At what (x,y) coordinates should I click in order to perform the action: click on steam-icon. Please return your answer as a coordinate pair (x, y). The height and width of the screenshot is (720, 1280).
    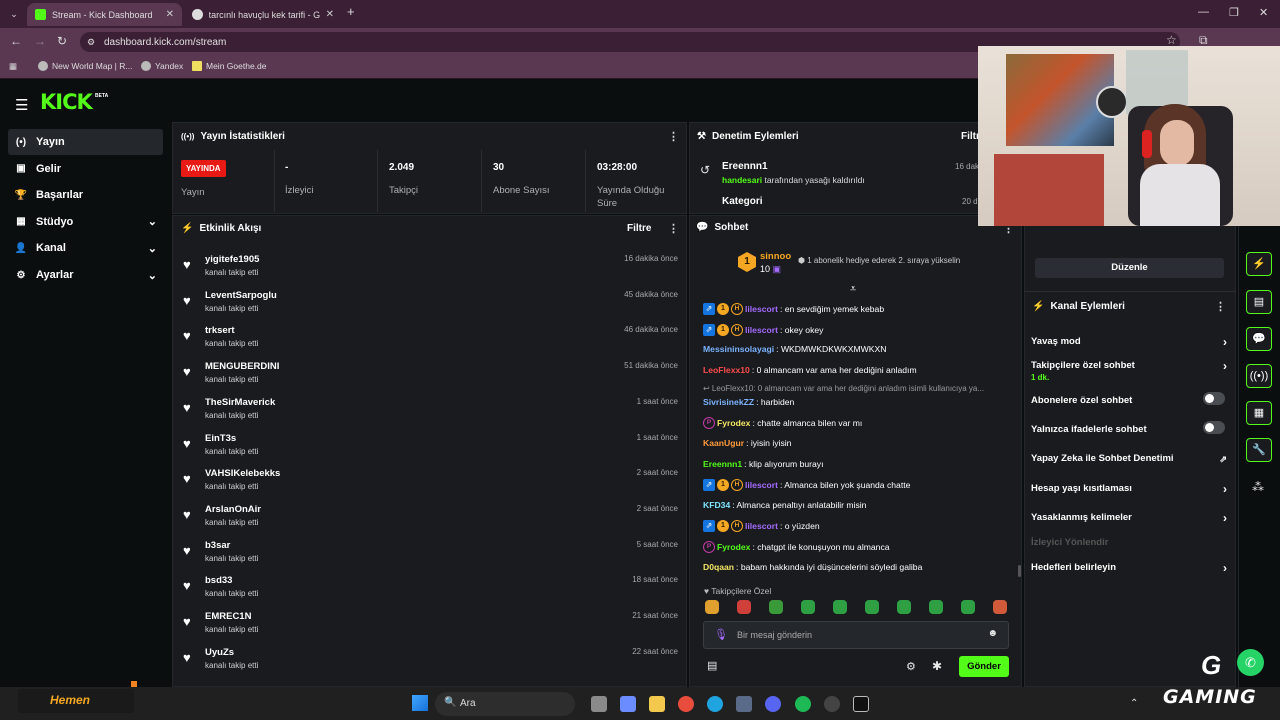
    Looking at the image, I should click on (832, 704).